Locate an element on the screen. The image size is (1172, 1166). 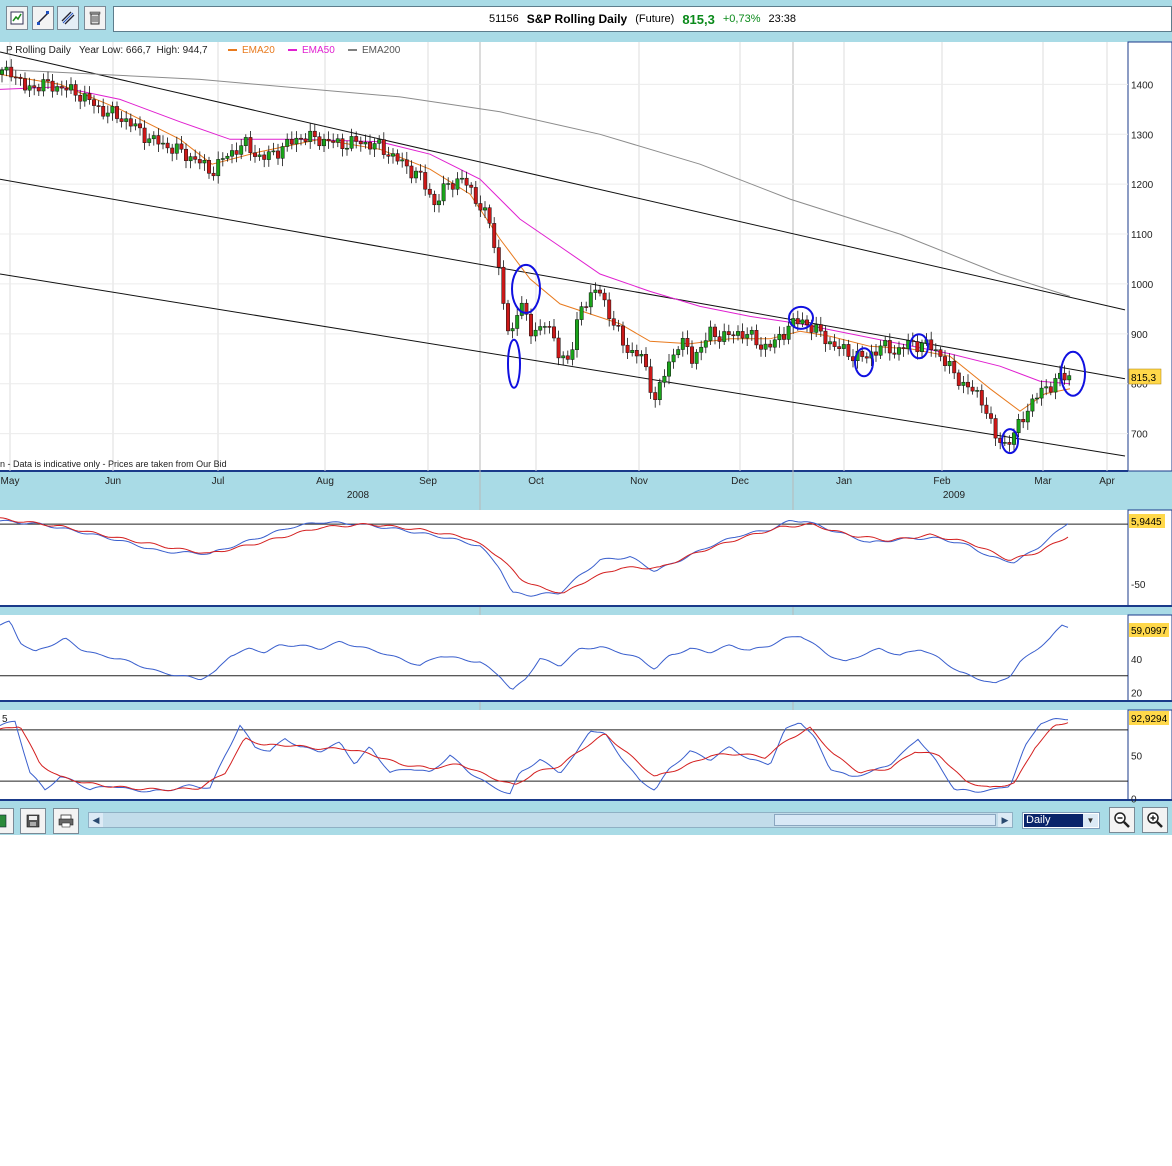
scroll-right-icon: ▶ is located at coordinates (1005, 820).